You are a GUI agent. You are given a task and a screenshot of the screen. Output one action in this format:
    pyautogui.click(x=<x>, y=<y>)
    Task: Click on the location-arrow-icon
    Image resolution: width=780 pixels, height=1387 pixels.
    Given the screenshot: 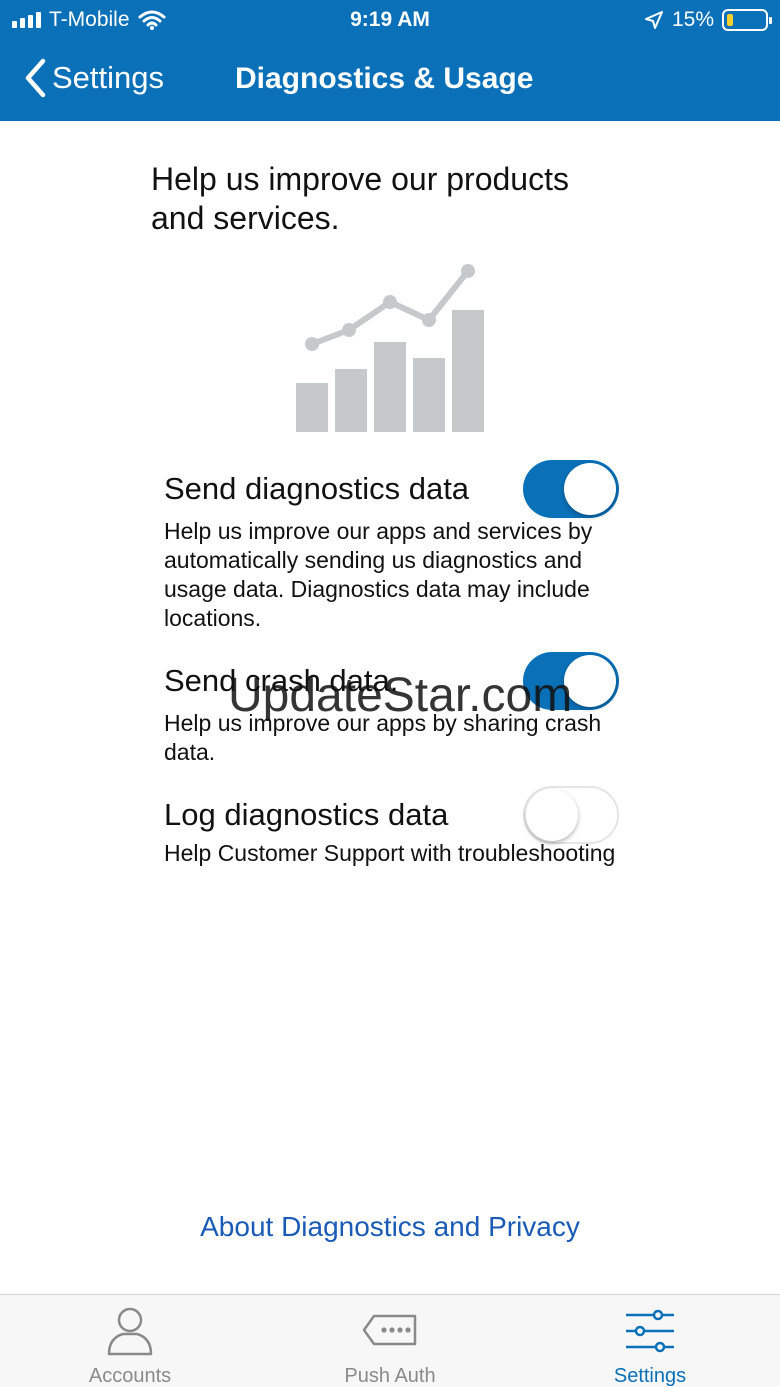 What is the action you would take?
    pyautogui.click(x=653, y=20)
    